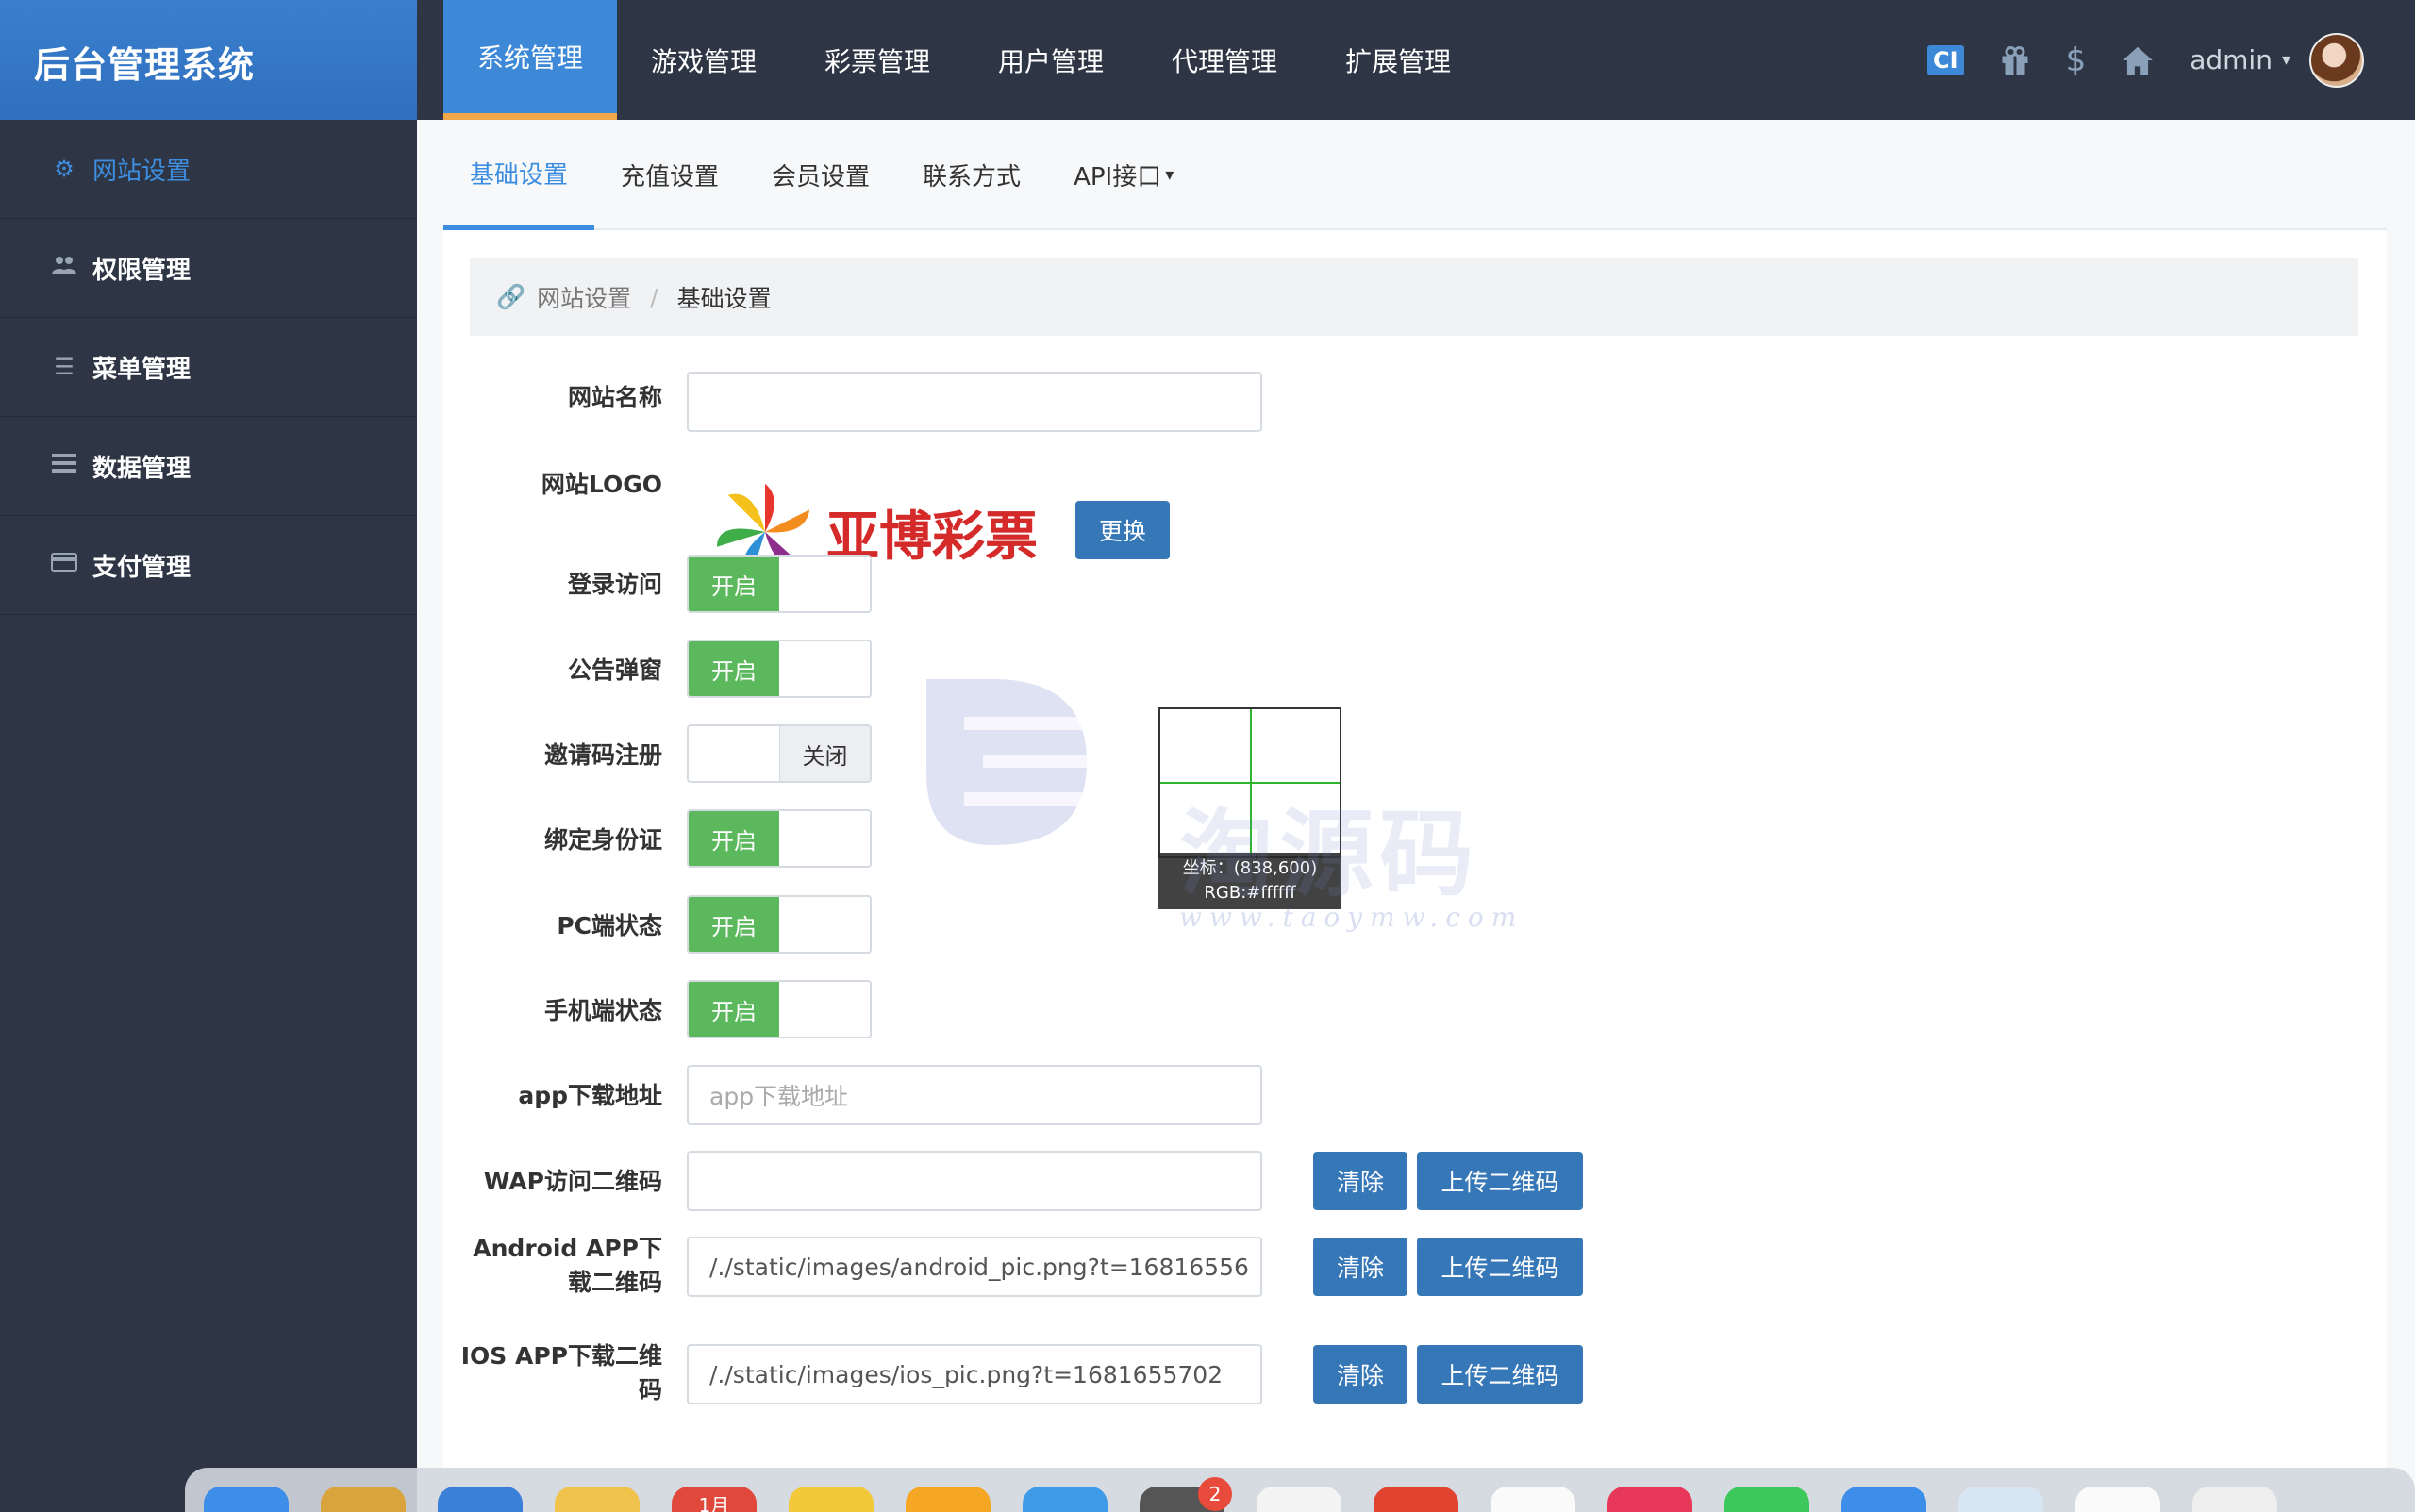 The width and height of the screenshot is (2415, 1512). Describe the element at coordinates (779, 1009) in the screenshot. I see `mobile-status-toggle: 开启` at that location.